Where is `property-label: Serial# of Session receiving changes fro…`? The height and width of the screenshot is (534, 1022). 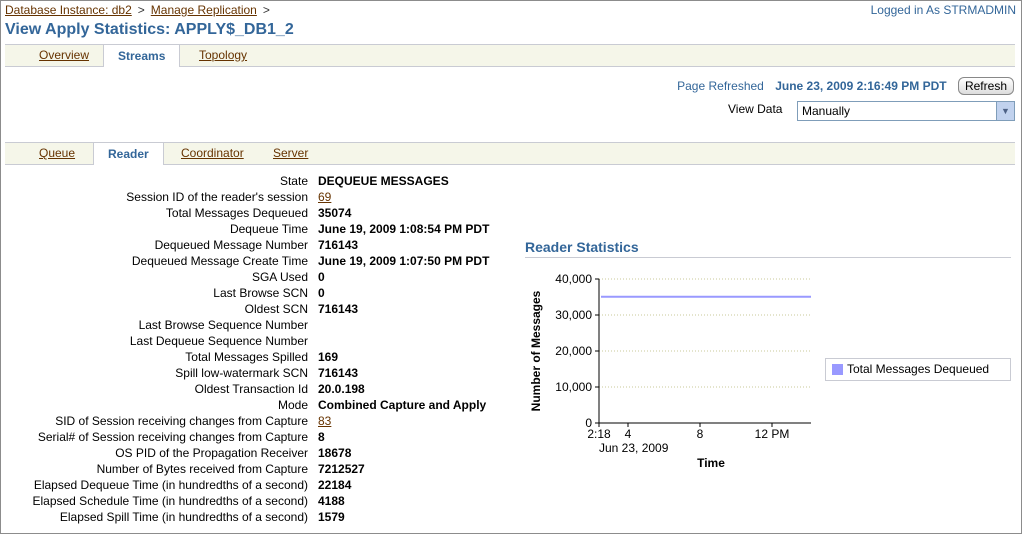
property-label: Serial# of Session receiving changes fro… is located at coordinates (172, 437).